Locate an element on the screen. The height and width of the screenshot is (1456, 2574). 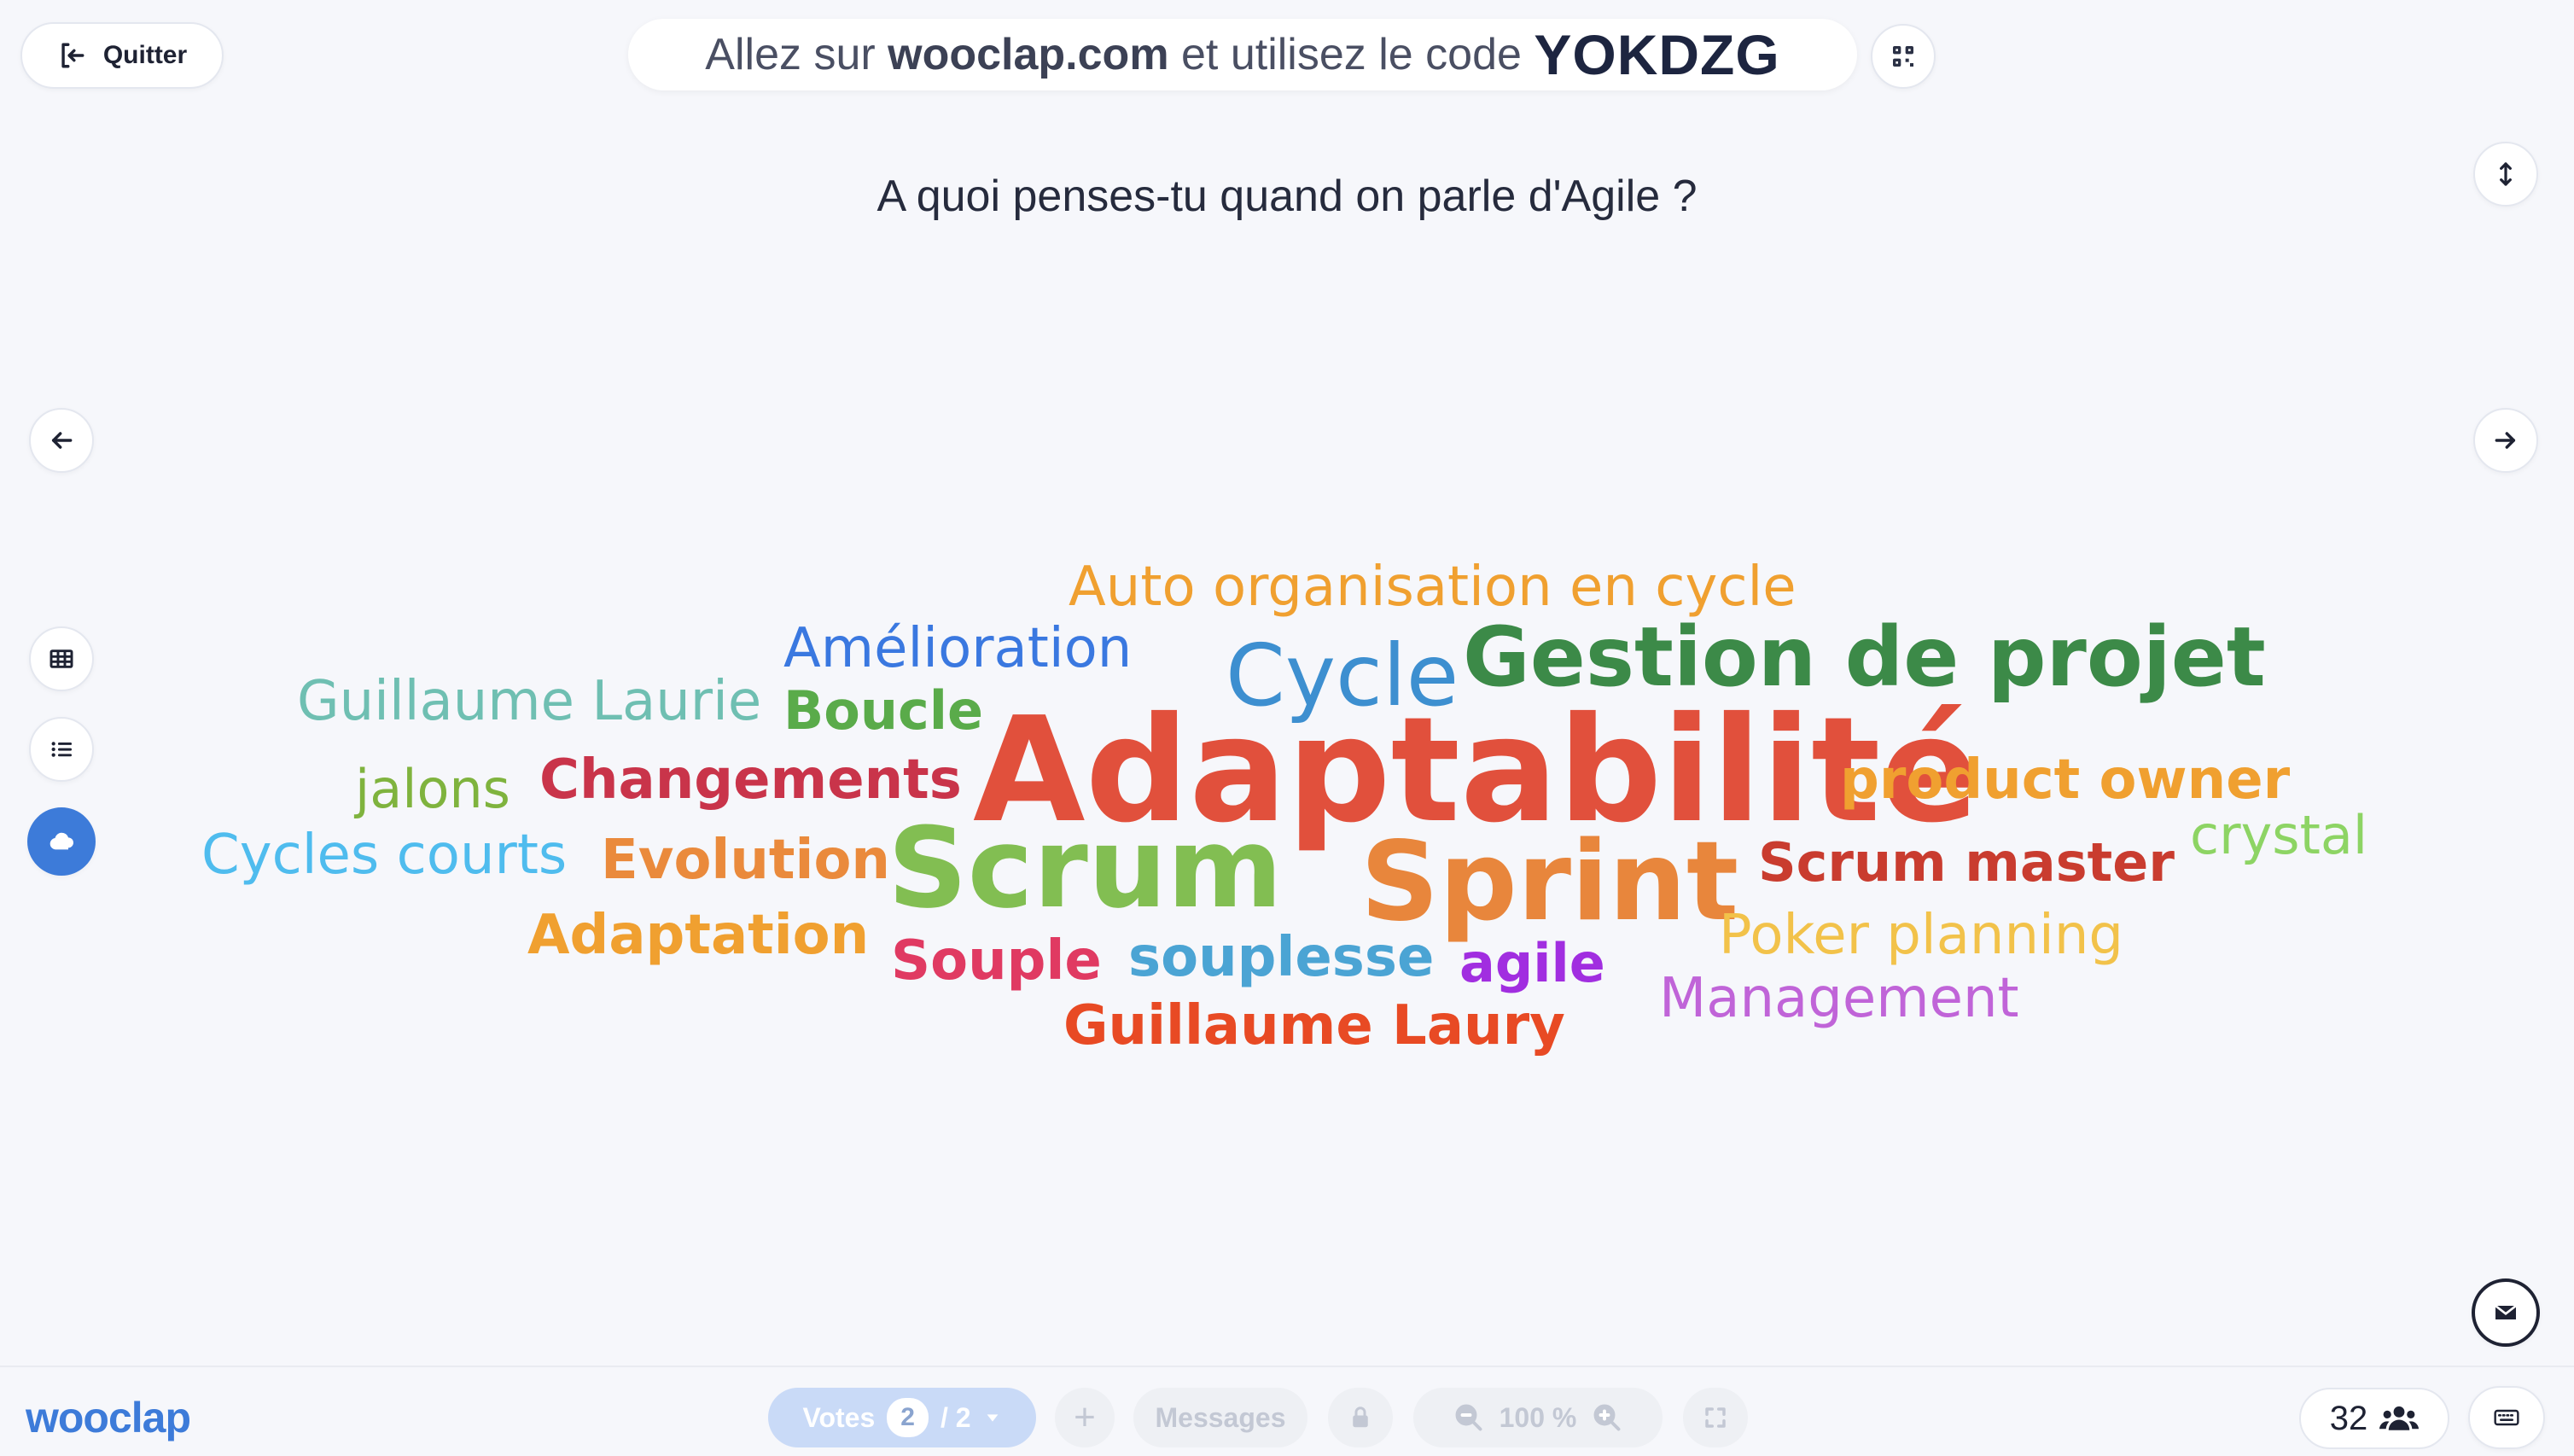
word-cloud-word: Guillaume Laury is located at coordinates (1314, 1025).